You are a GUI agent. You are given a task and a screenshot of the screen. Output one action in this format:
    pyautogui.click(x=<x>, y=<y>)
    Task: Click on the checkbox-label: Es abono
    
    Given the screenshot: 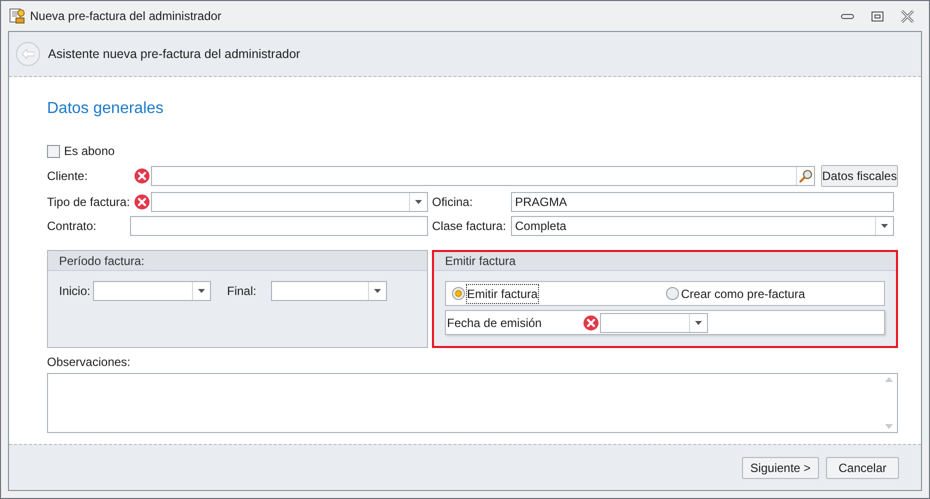 What is the action you would take?
    pyautogui.click(x=89, y=151)
    